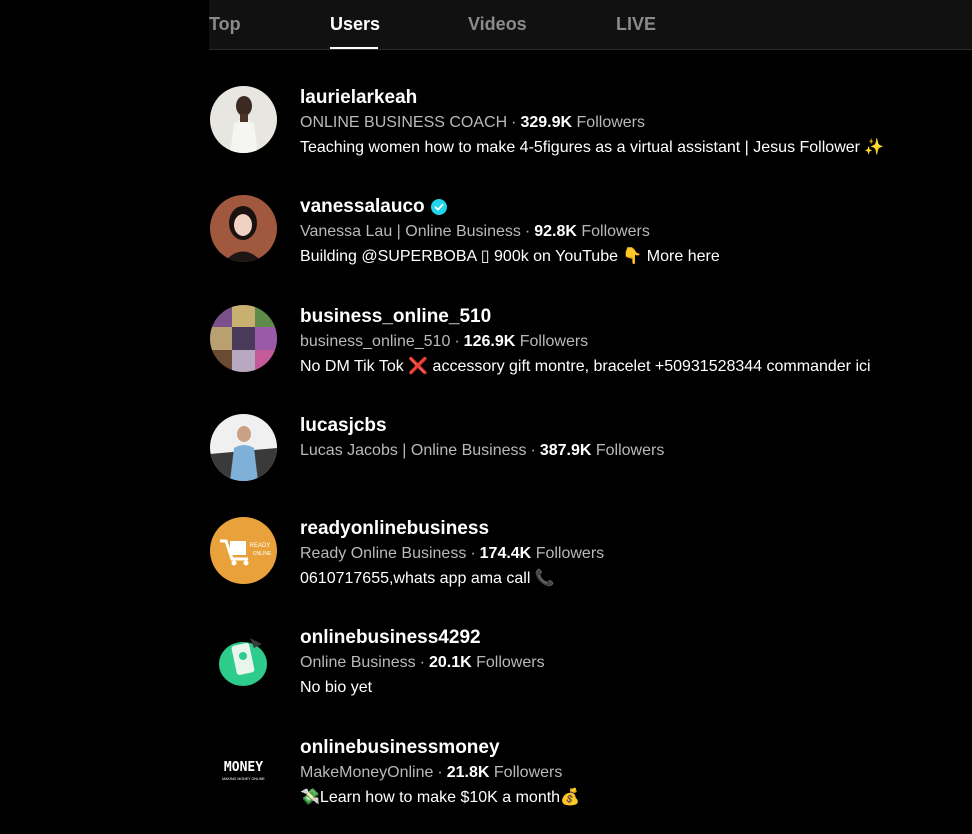 This screenshot has width=972, height=834. I want to click on username: readyonlinebusiness, so click(636, 529).